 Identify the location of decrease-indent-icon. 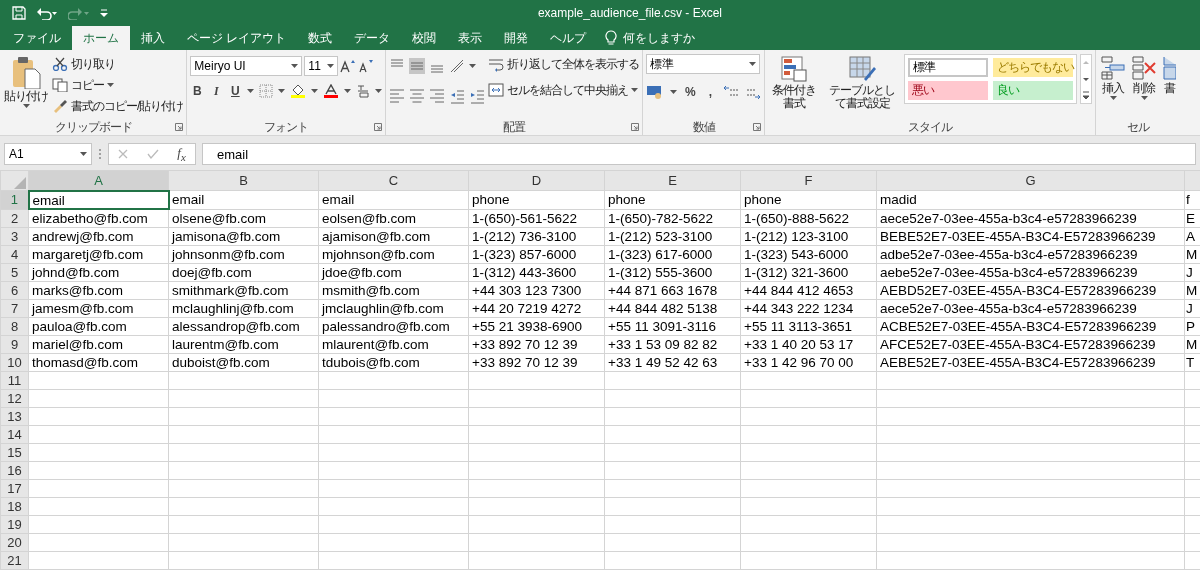
(457, 96).